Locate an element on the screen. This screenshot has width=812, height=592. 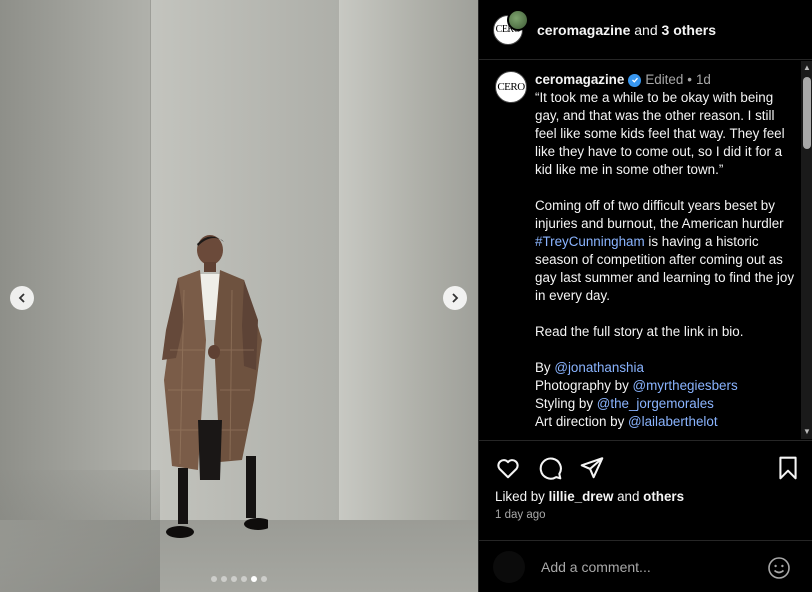
carousel-prev-button is located at coordinates (22, 298).